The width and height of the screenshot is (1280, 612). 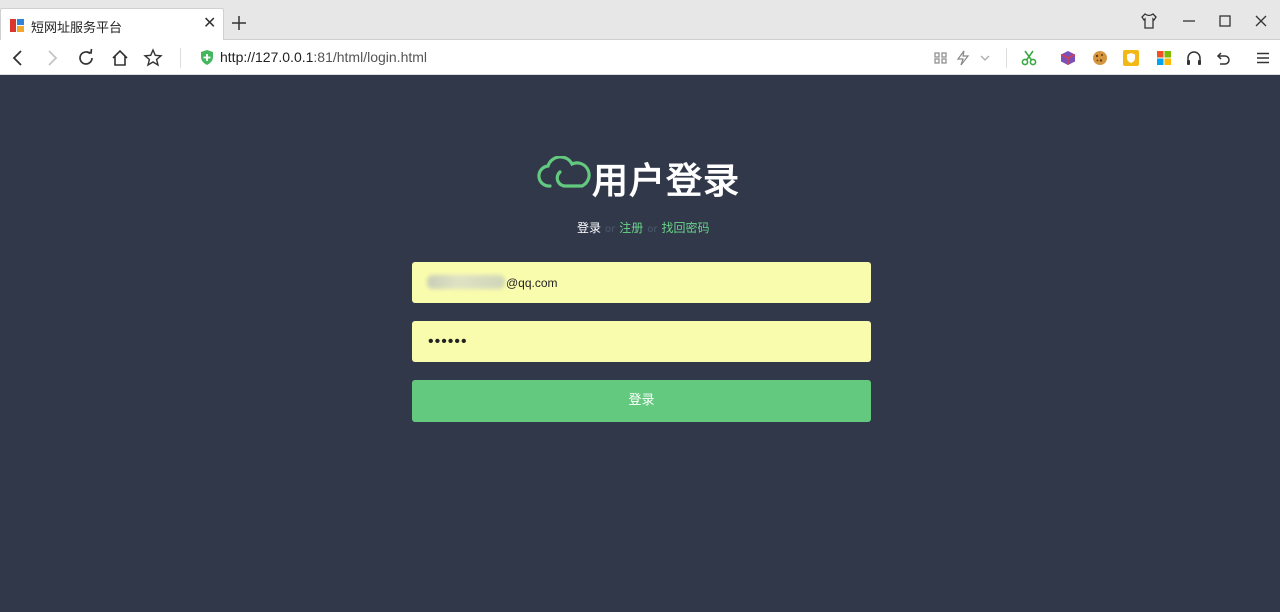 What do you see at coordinates (18, 58) in the screenshot?
I see `back-icon` at bounding box center [18, 58].